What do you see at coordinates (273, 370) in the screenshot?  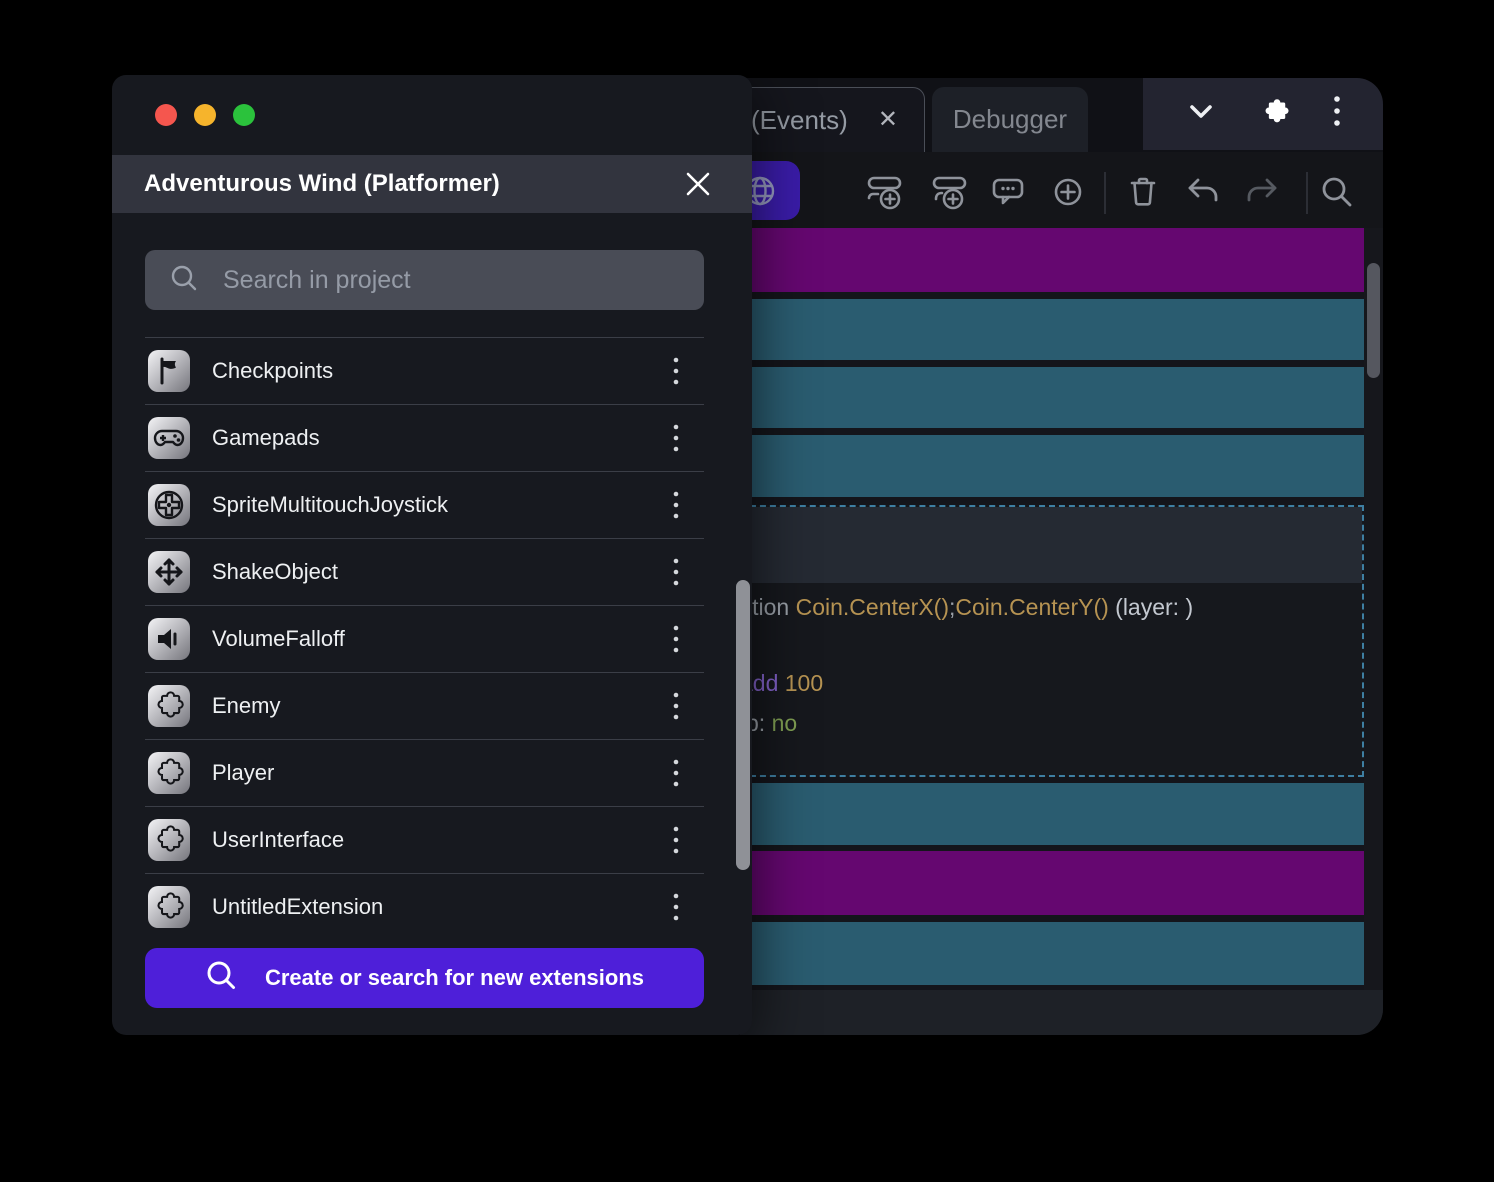 I see `list-item-label: Checkpoints` at bounding box center [273, 370].